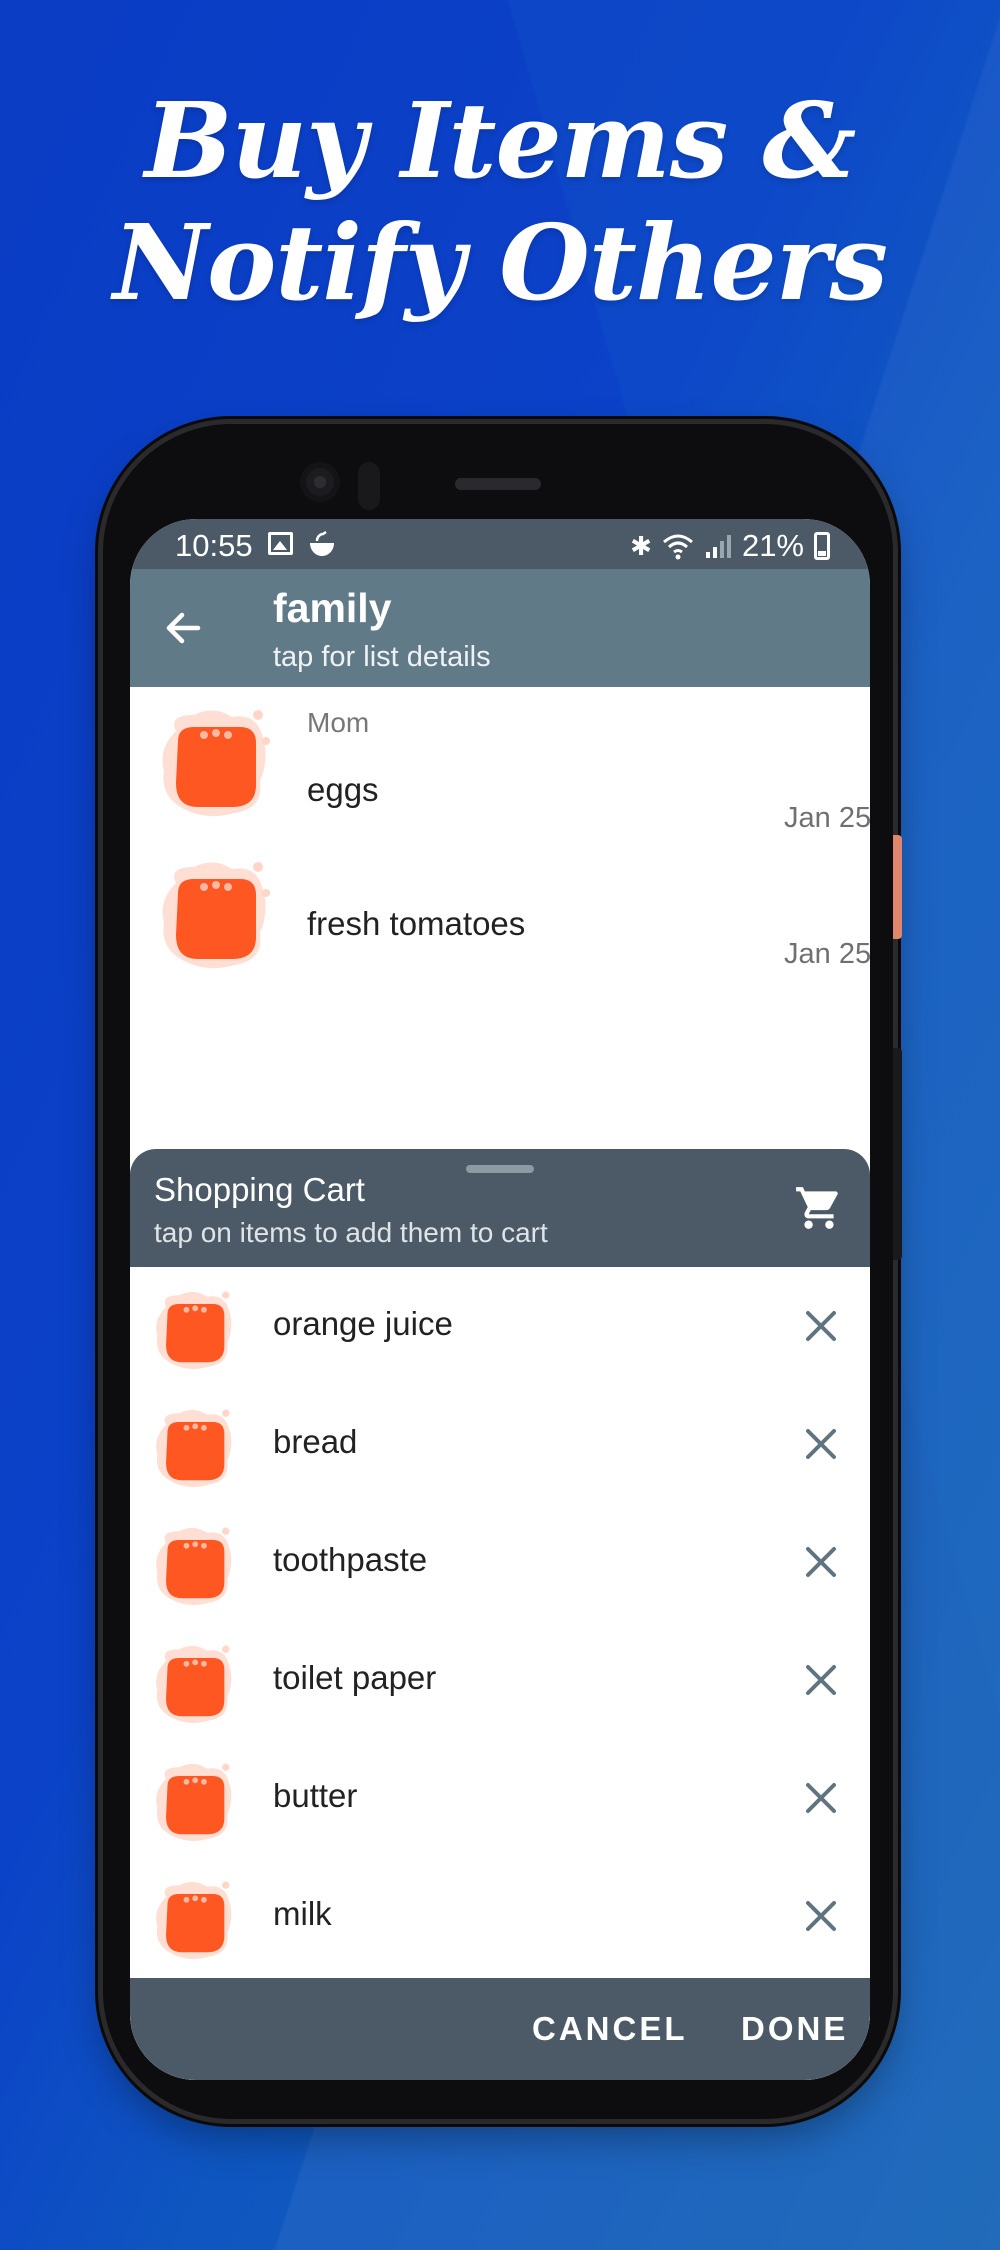 This screenshot has height=2250, width=1000. I want to click on wifi-icon, so click(677, 547).